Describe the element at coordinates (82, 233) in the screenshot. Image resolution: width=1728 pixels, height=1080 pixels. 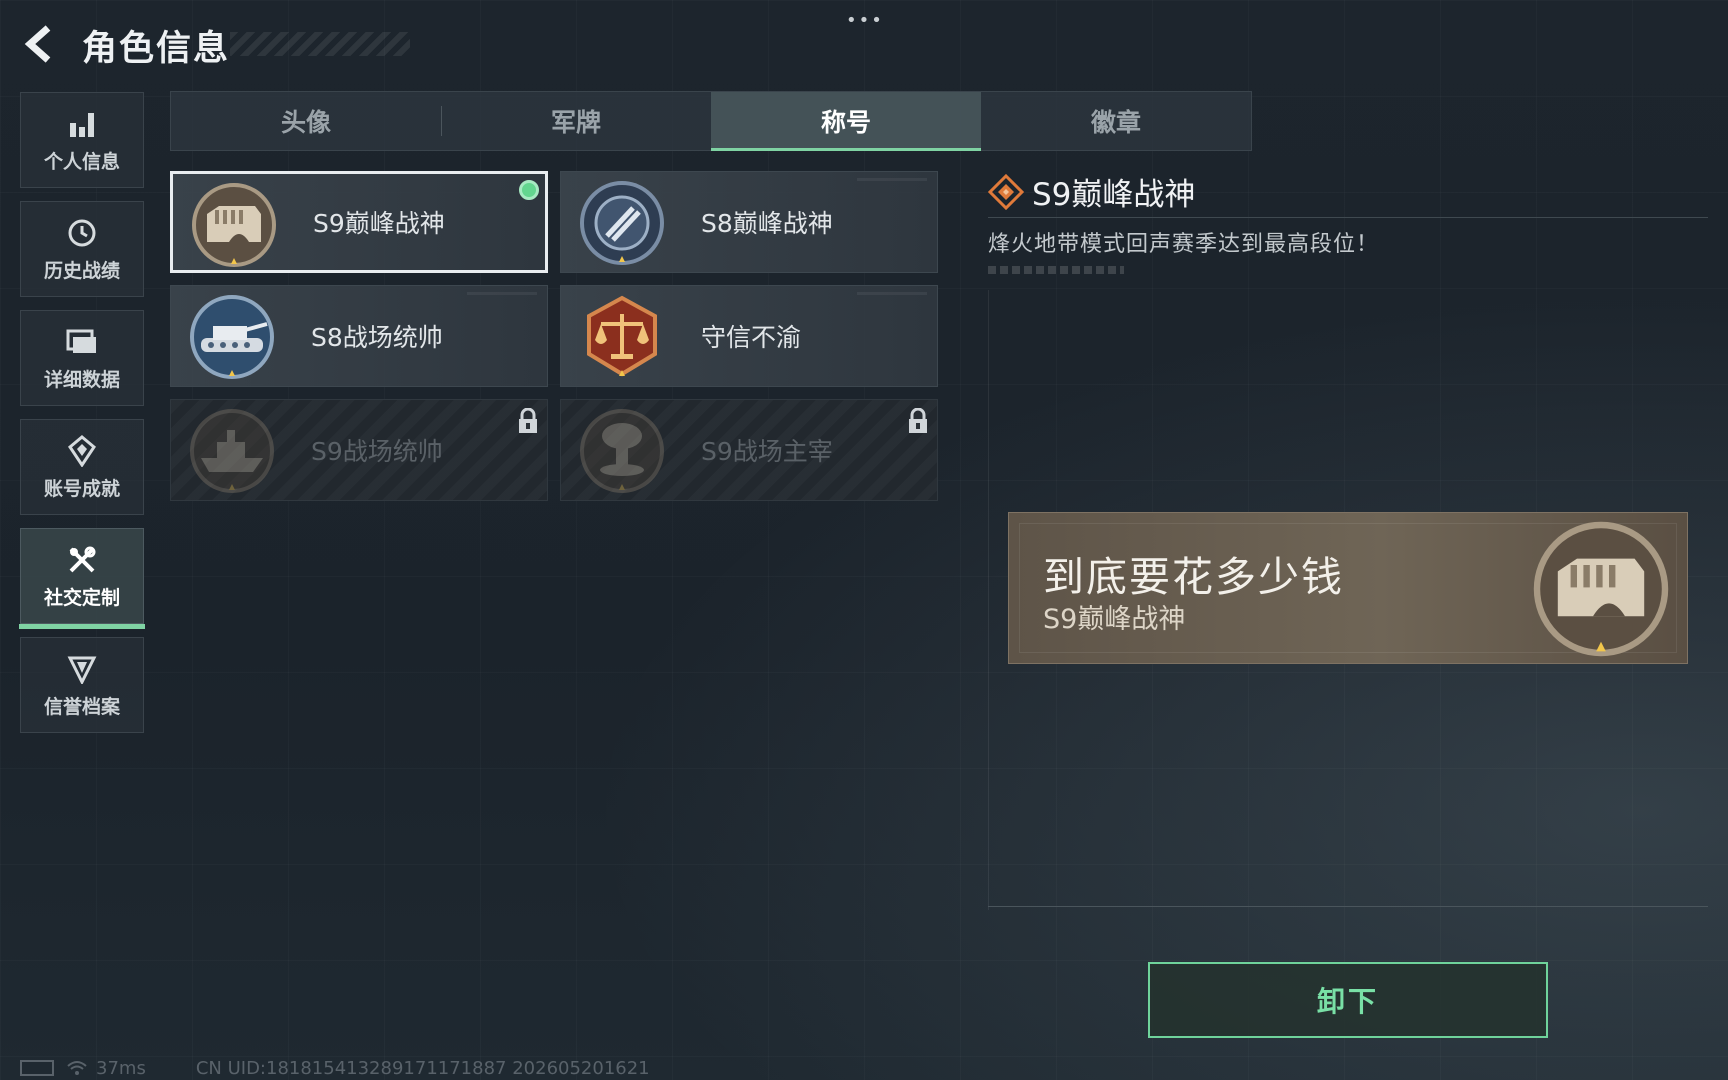
I see `history-clock-icon` at that location.